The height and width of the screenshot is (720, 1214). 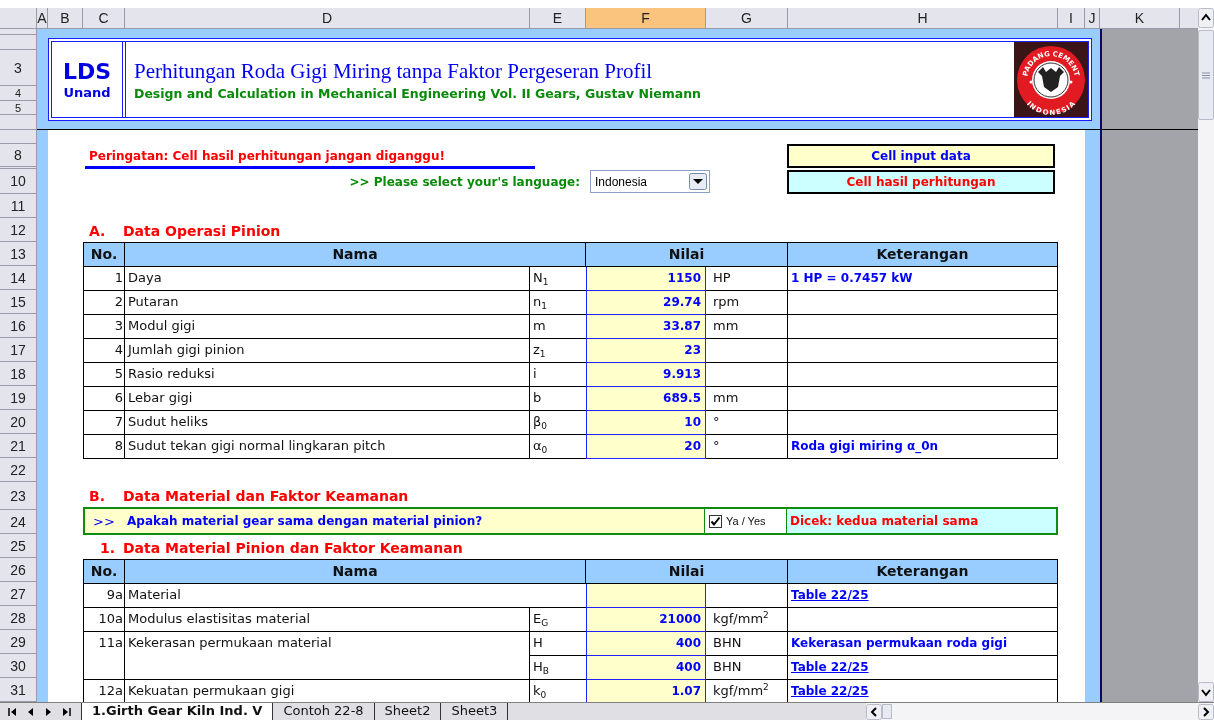 What do you see at coordinates (327, 423) in the screenshot?
I see `table-cell: Sudut heliks` at bounding box center [327, 423].